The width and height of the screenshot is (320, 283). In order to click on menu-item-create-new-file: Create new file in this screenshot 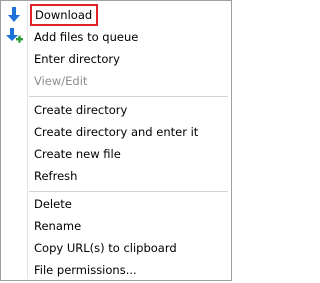, I will do `click(116, 154)`.